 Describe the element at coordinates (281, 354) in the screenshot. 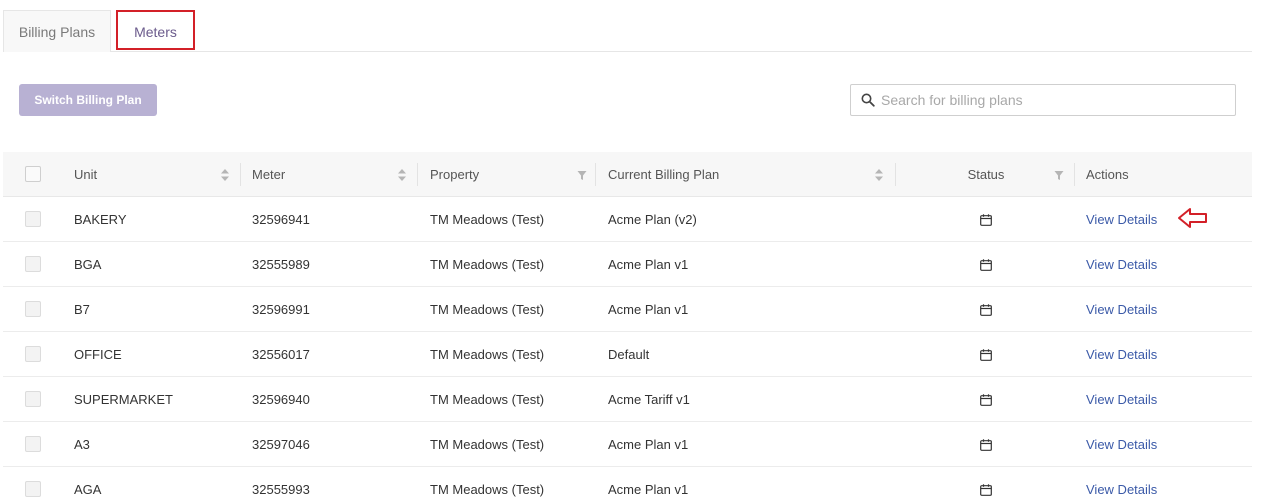

I see `meter-cell: 32556017` at that location.